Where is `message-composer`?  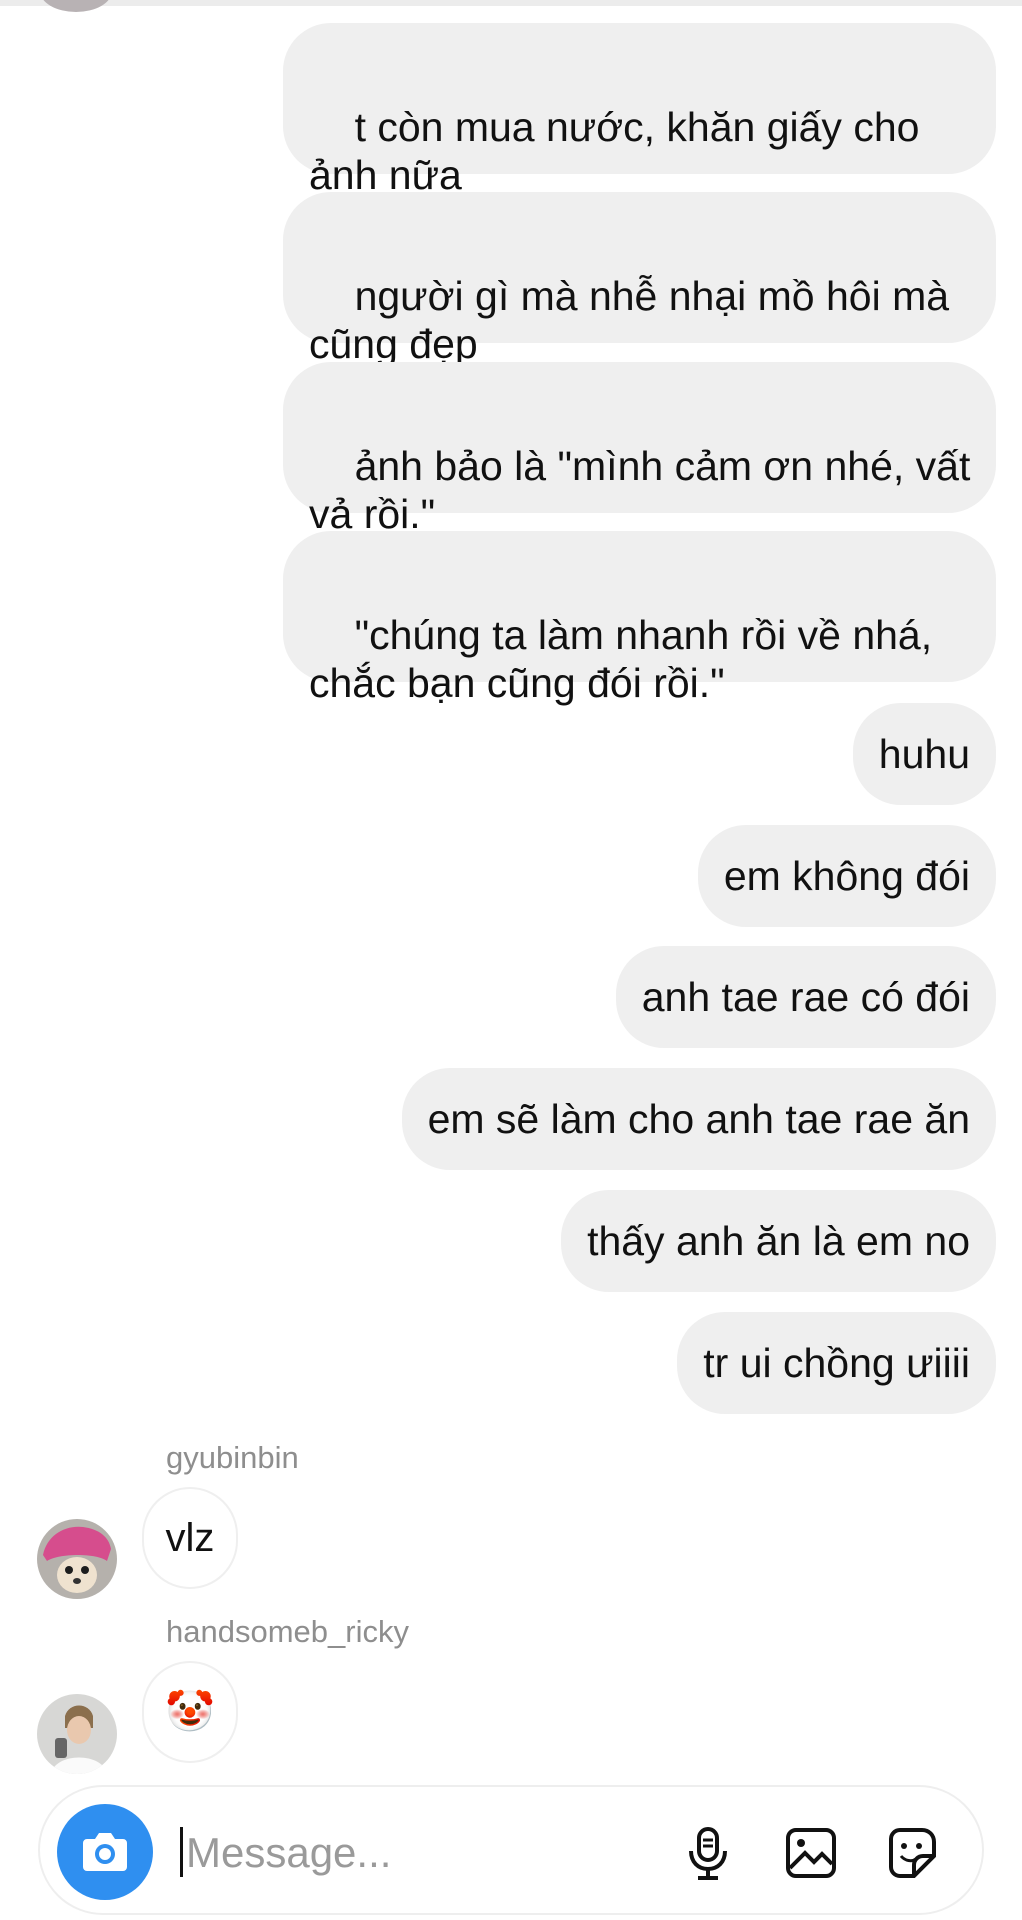 message-composer is located at coordinates (511, 1850).